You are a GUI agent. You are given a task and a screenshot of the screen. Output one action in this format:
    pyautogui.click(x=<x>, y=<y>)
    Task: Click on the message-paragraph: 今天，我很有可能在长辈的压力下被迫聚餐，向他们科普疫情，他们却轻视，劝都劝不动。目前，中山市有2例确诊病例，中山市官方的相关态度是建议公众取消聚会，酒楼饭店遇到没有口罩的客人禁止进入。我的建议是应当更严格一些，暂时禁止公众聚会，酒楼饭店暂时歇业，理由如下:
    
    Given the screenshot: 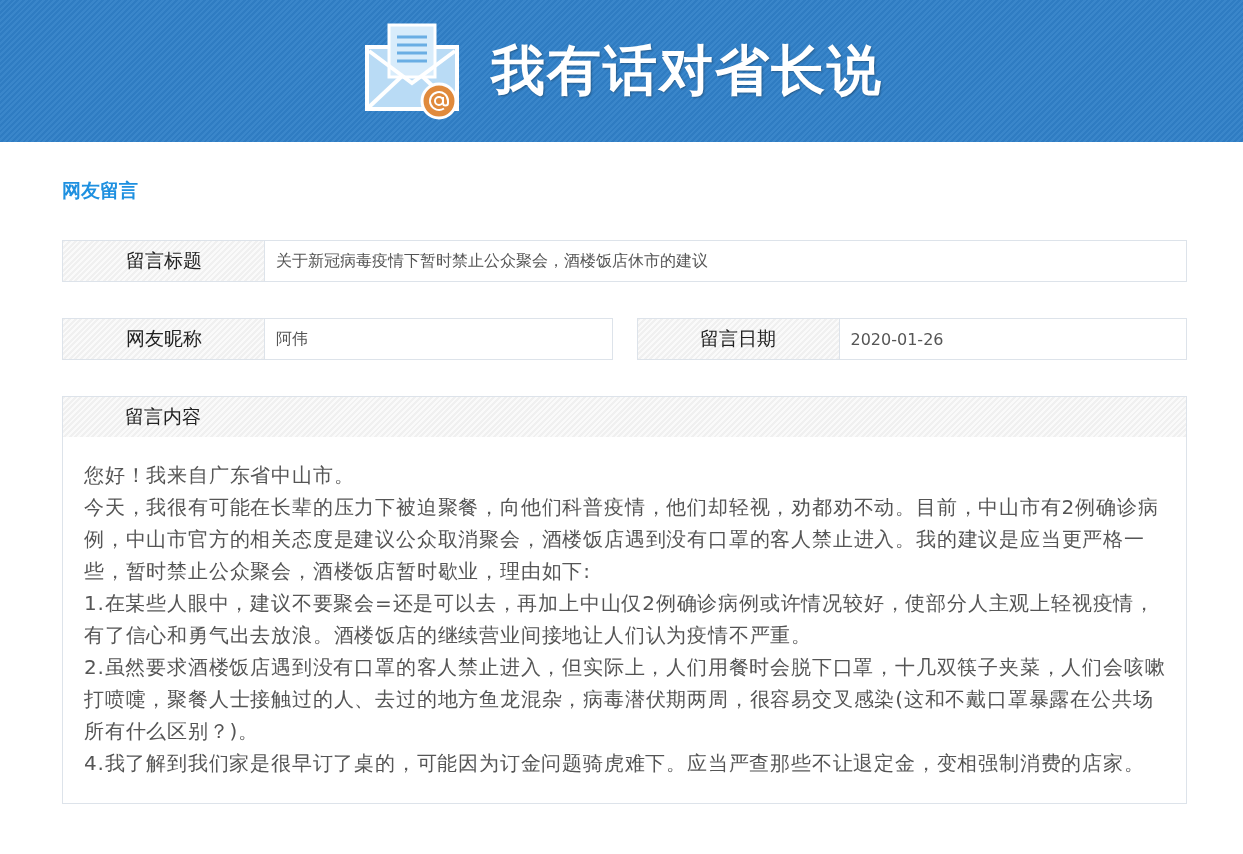 What is the action you would take?
    pyautogui.click(x=622, y=539)
    